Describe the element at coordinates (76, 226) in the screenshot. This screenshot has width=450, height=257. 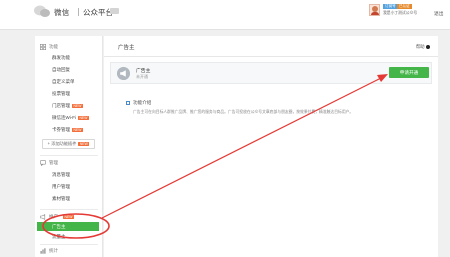
I see `highlight-ellipse` at that location.